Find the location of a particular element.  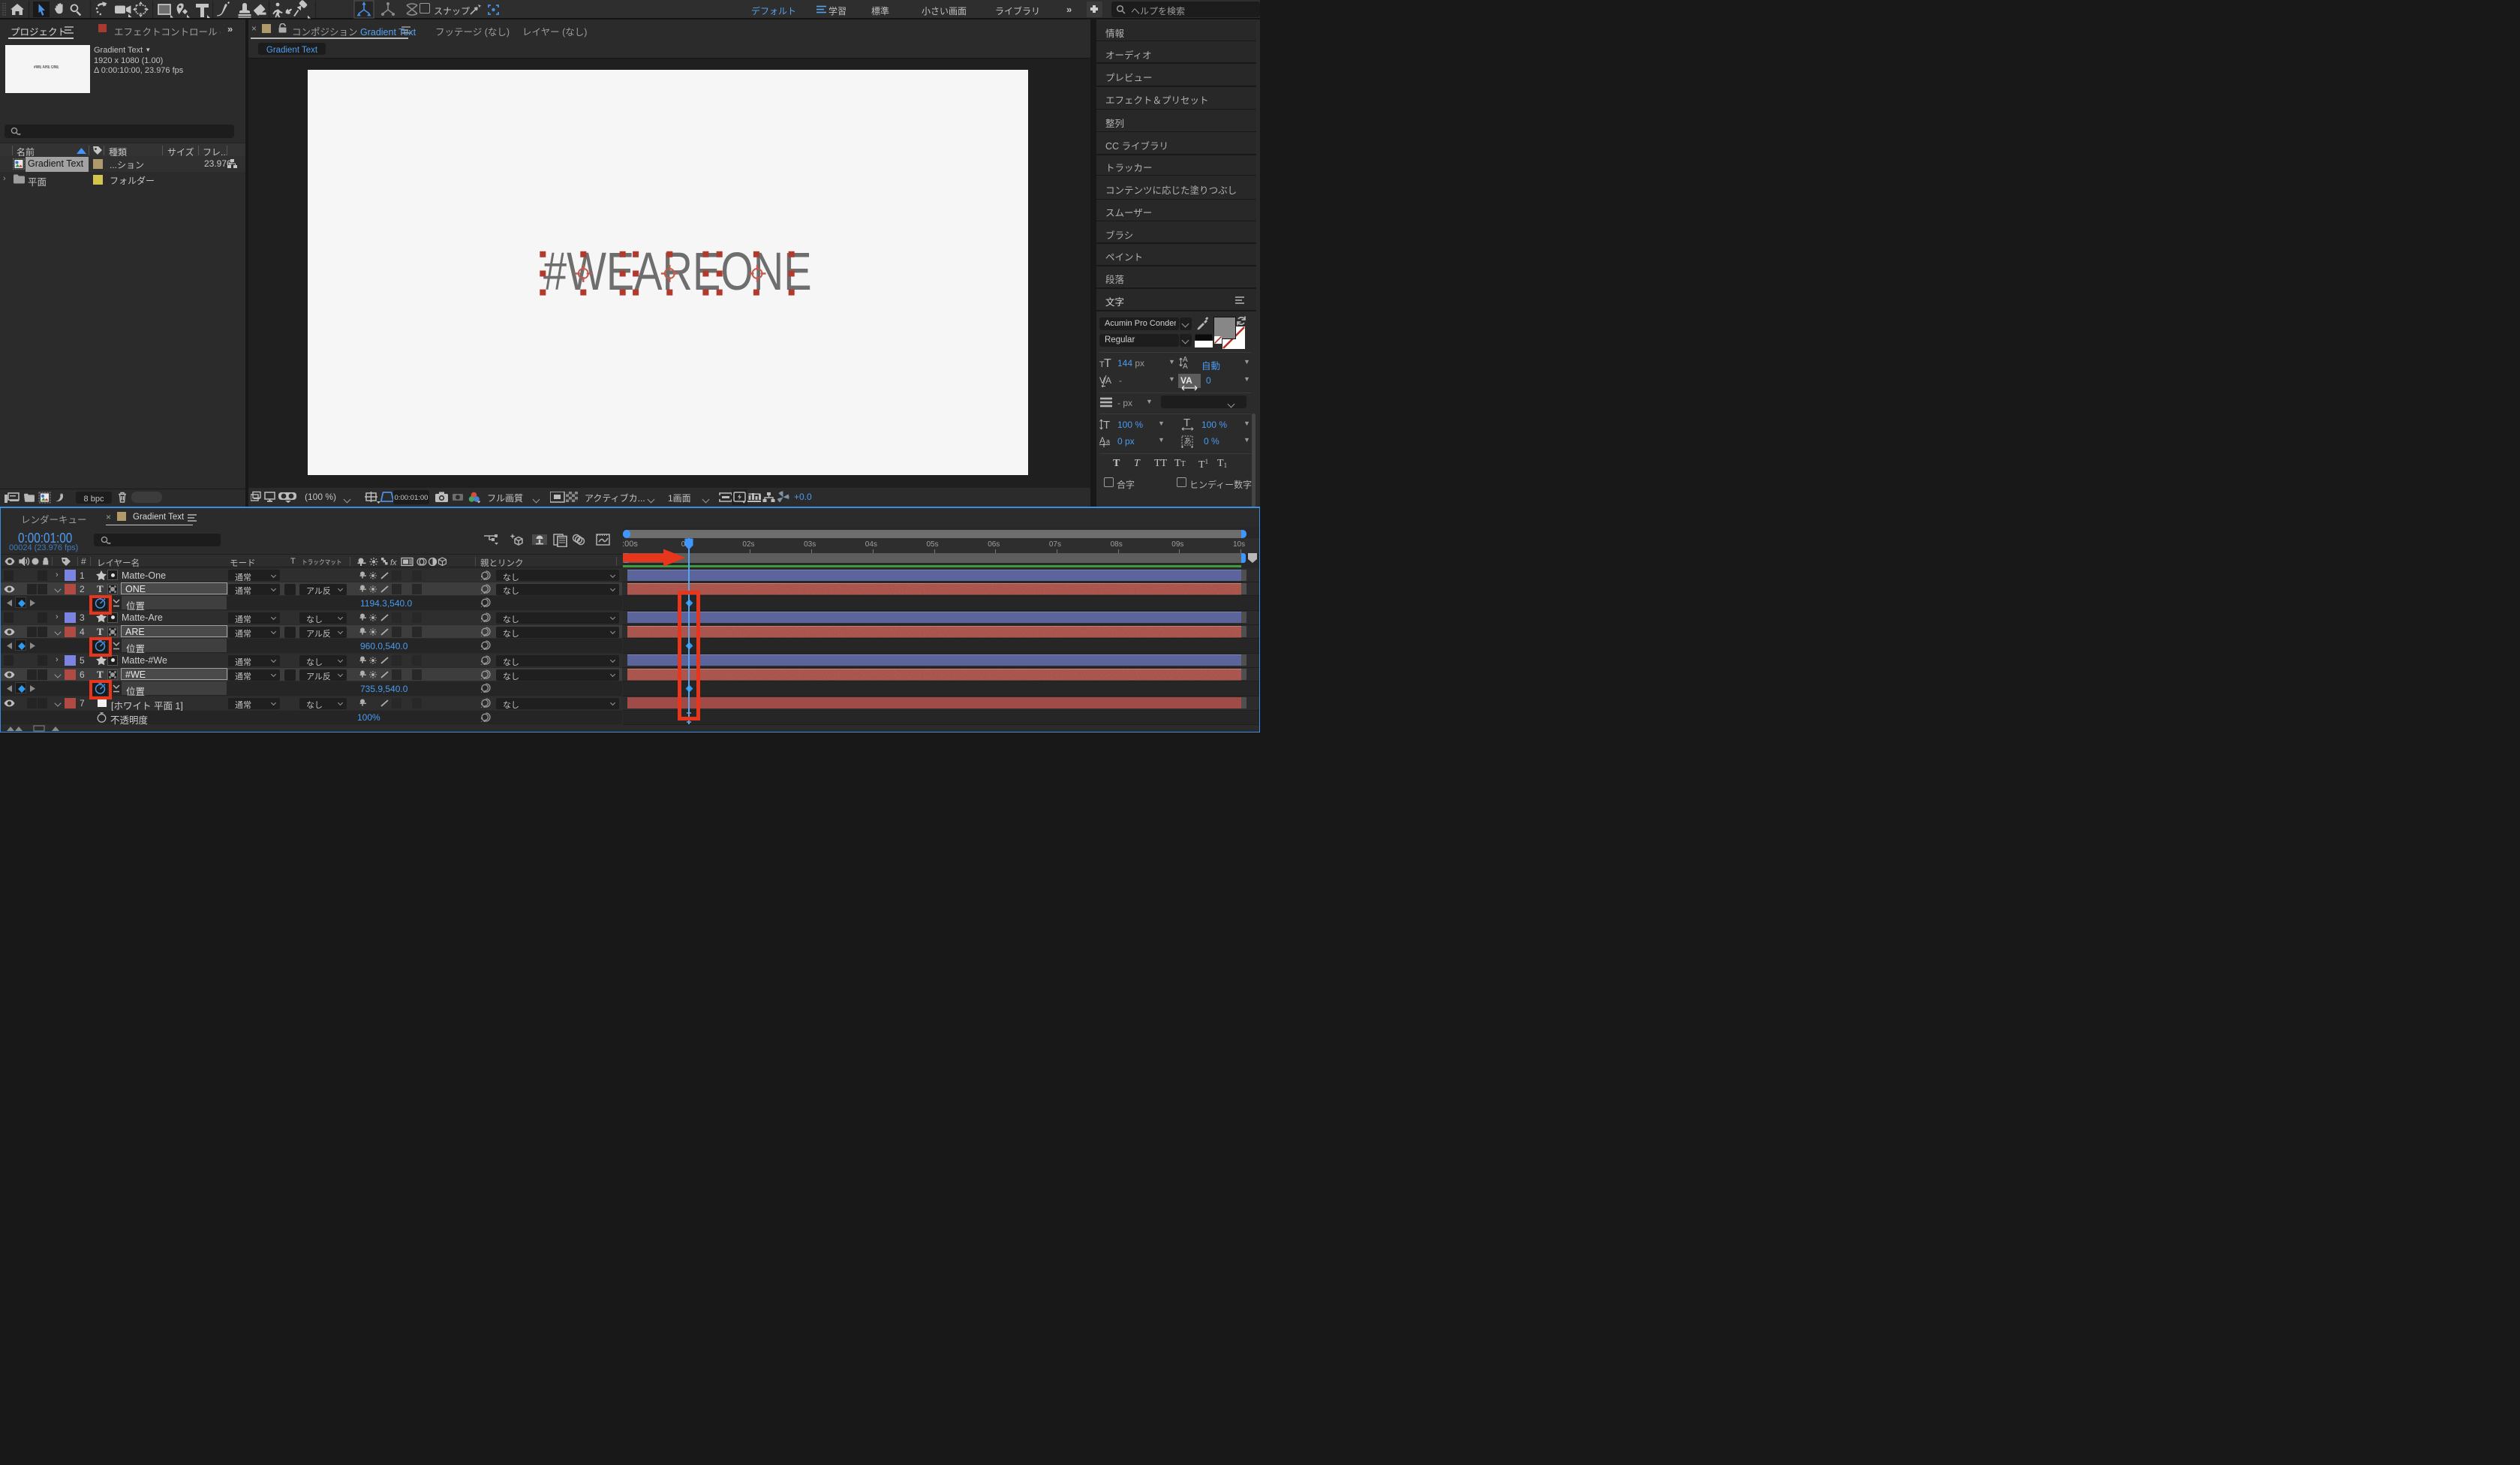

svg-text: a is located at coordinates (1108, 442).